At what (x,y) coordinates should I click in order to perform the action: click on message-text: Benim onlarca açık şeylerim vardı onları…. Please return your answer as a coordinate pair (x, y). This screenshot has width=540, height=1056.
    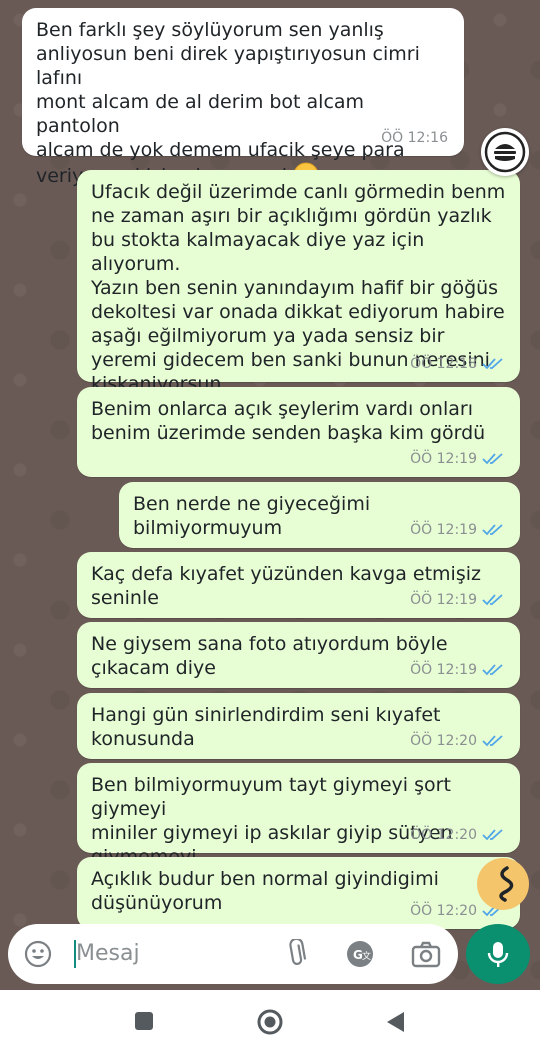
    Looking at the image, I should click on (288, 421).